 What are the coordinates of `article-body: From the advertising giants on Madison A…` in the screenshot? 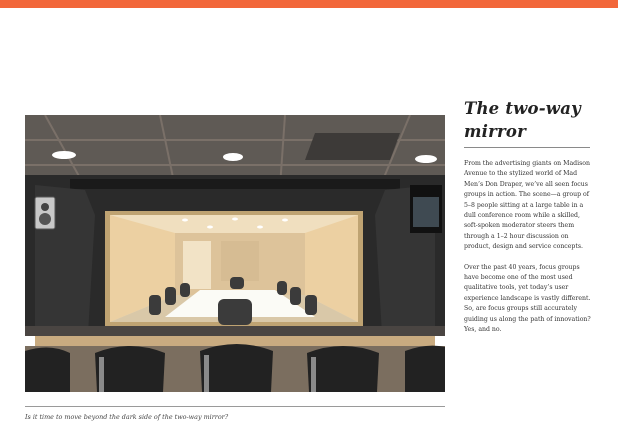 It's located at (529, 252).